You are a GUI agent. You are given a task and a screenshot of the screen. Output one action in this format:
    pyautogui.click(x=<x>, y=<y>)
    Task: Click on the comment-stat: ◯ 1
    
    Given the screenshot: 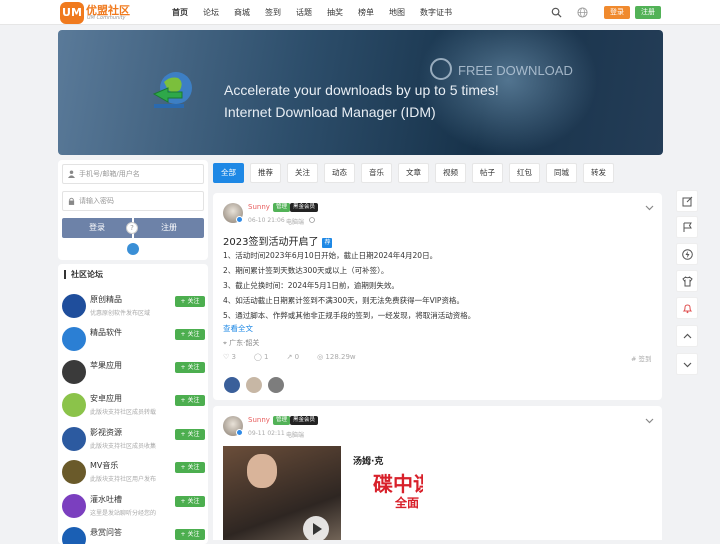 What is the action you would take?
    pyautogui.click(x=261, y=357)
    